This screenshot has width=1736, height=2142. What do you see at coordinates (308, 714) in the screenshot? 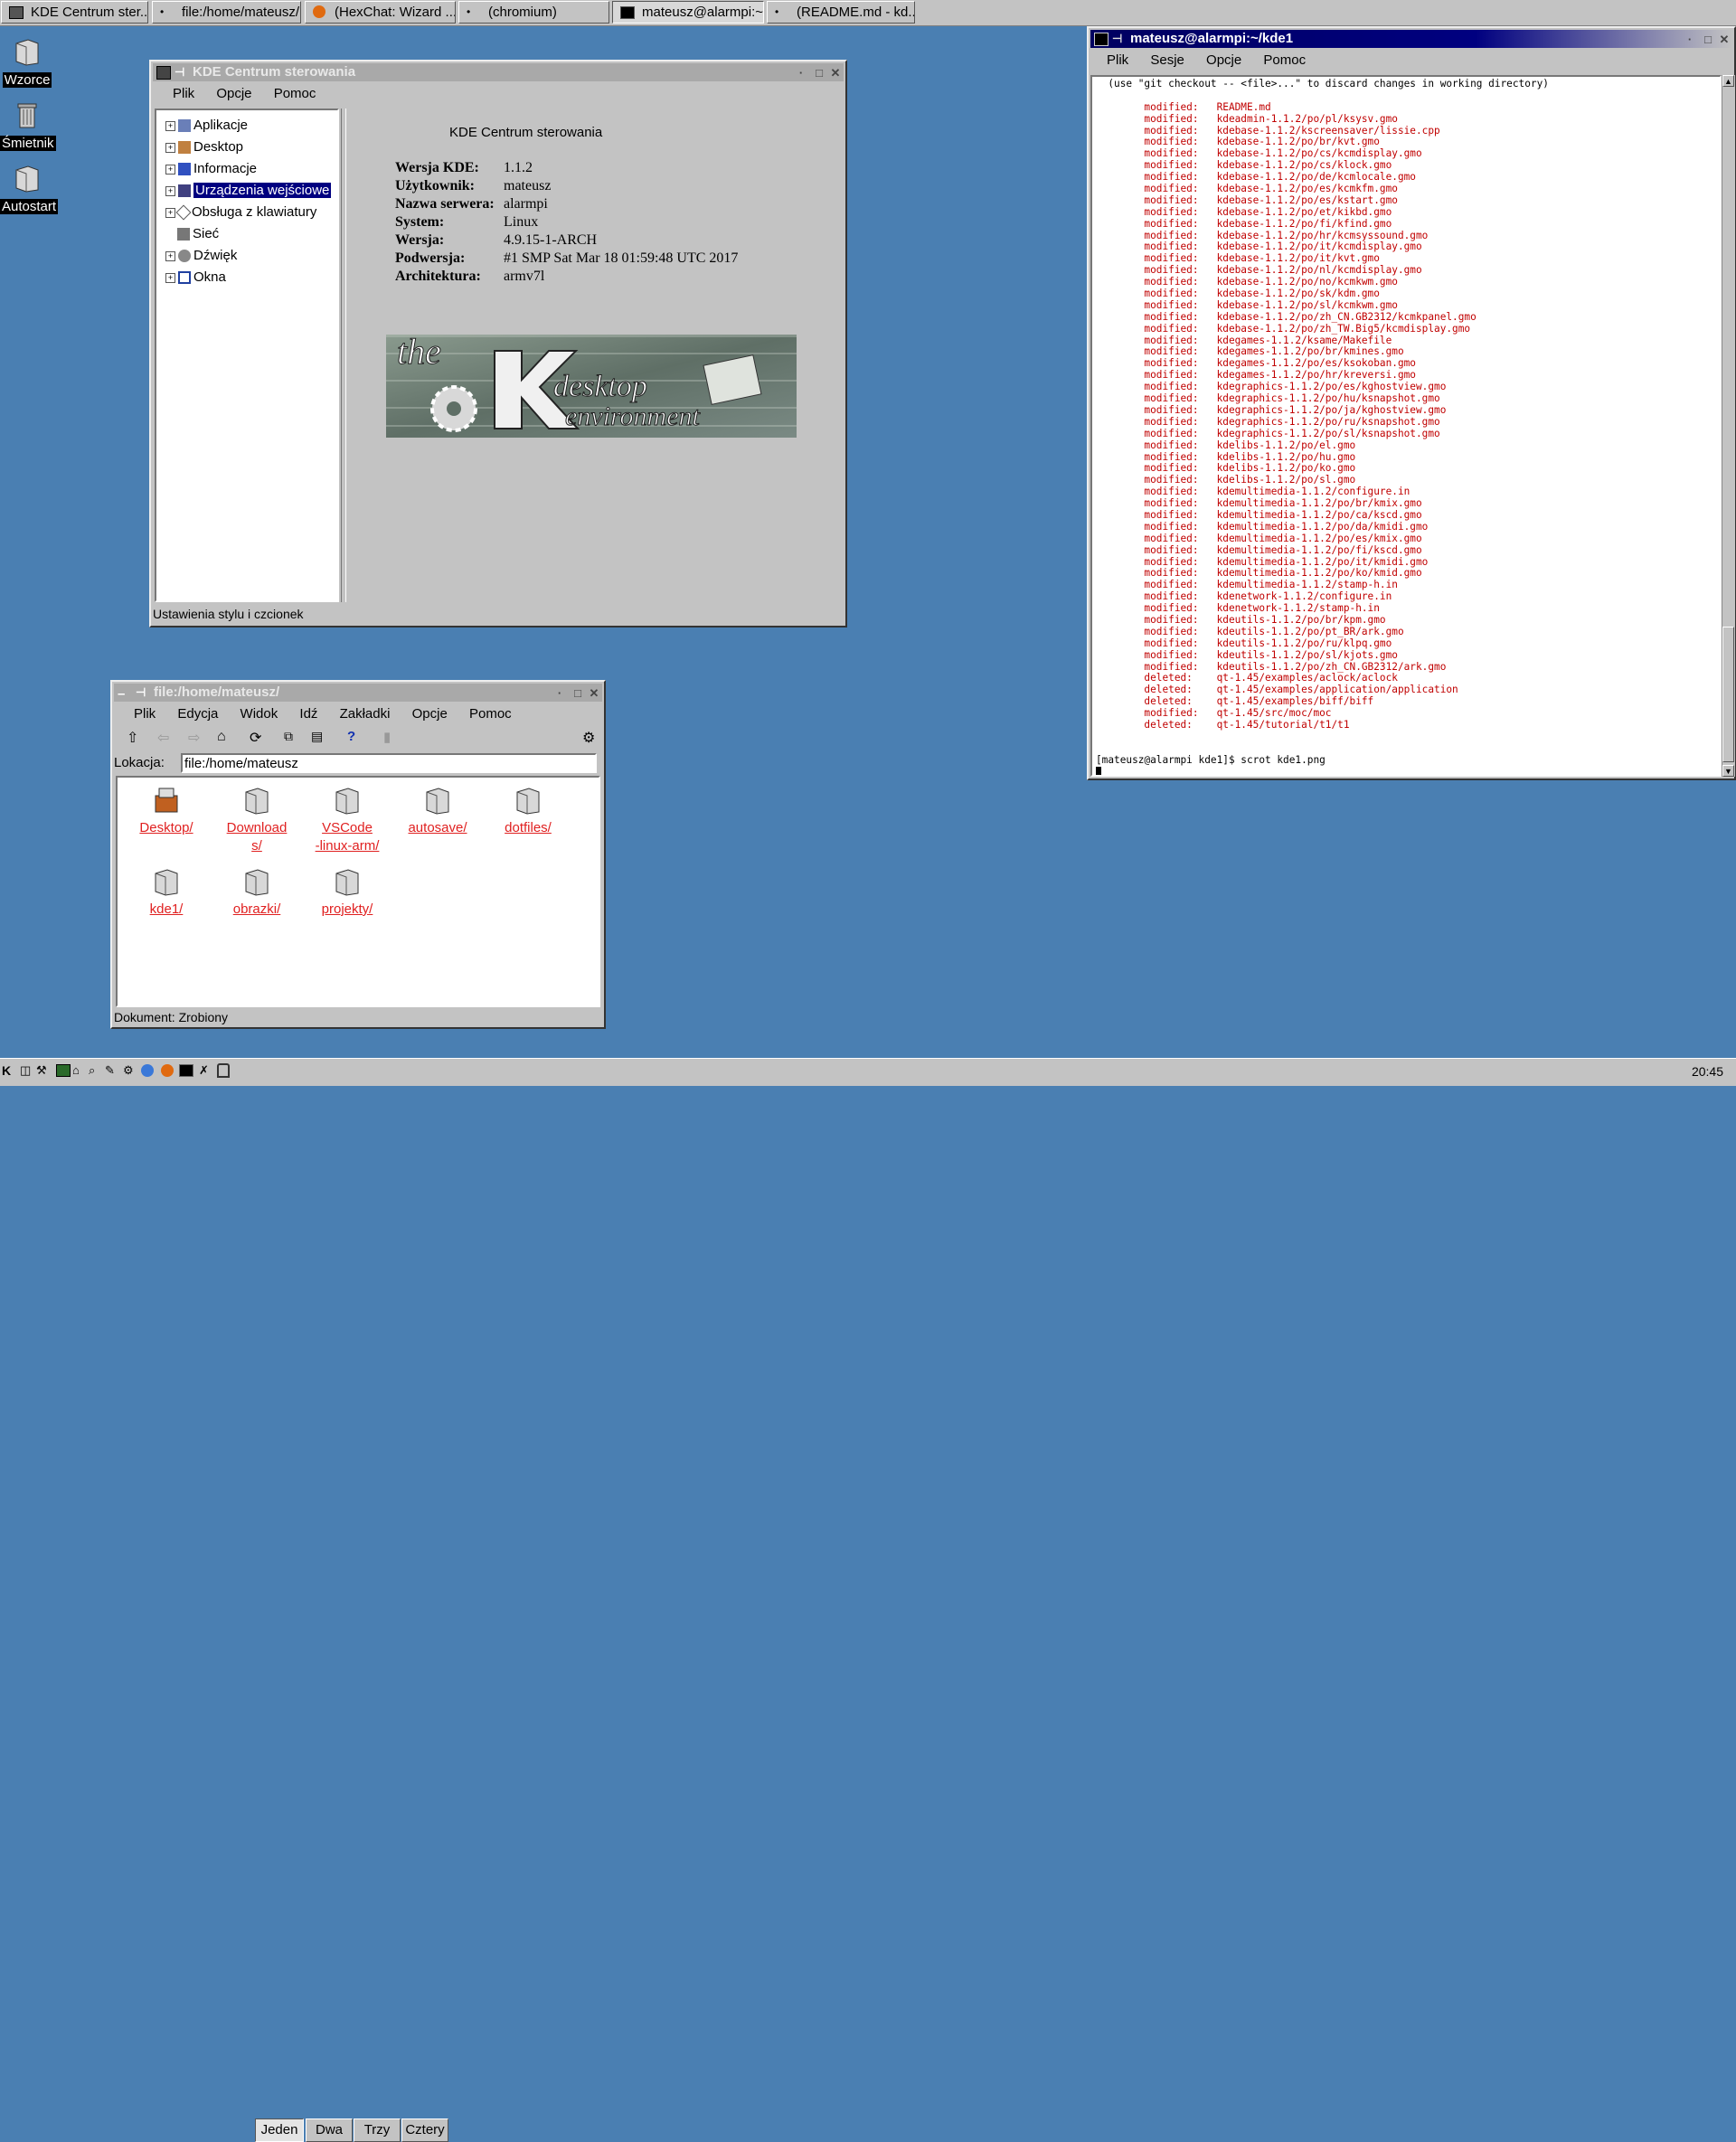
I see `menu-idz: Idź` at bounding box center [308, 714].